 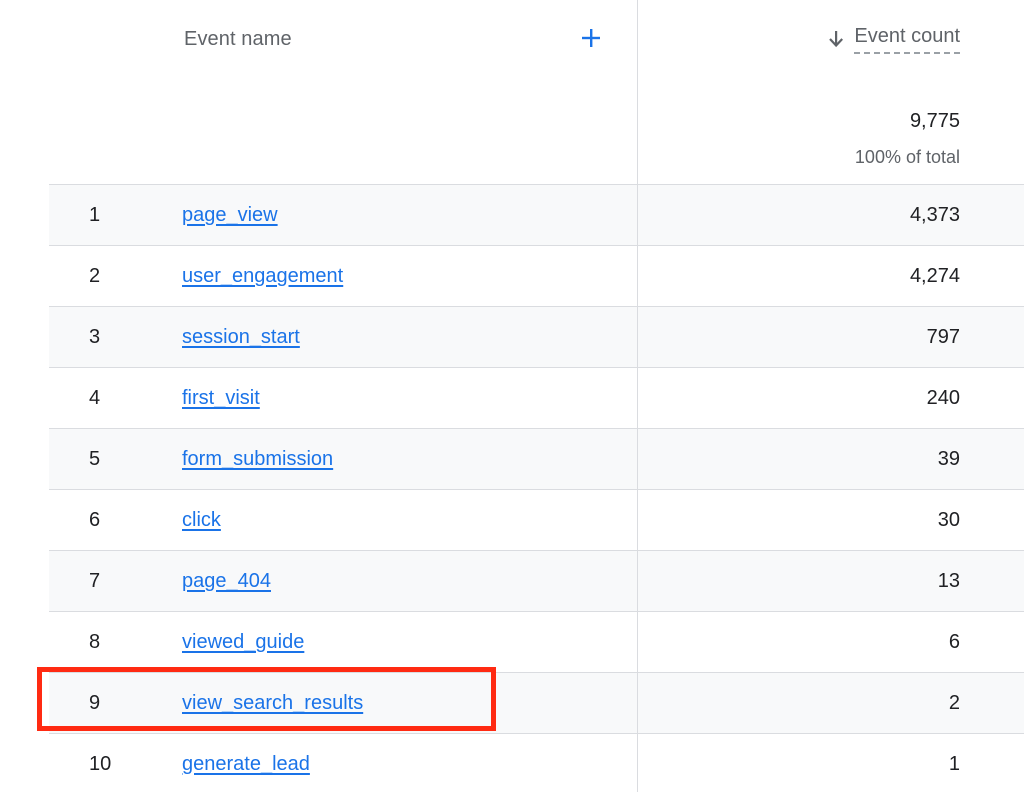 What do you see at coordinates (948, 581) in the screenshot?
I see `event-count-cell: 13` at bounding box center [948, 581].